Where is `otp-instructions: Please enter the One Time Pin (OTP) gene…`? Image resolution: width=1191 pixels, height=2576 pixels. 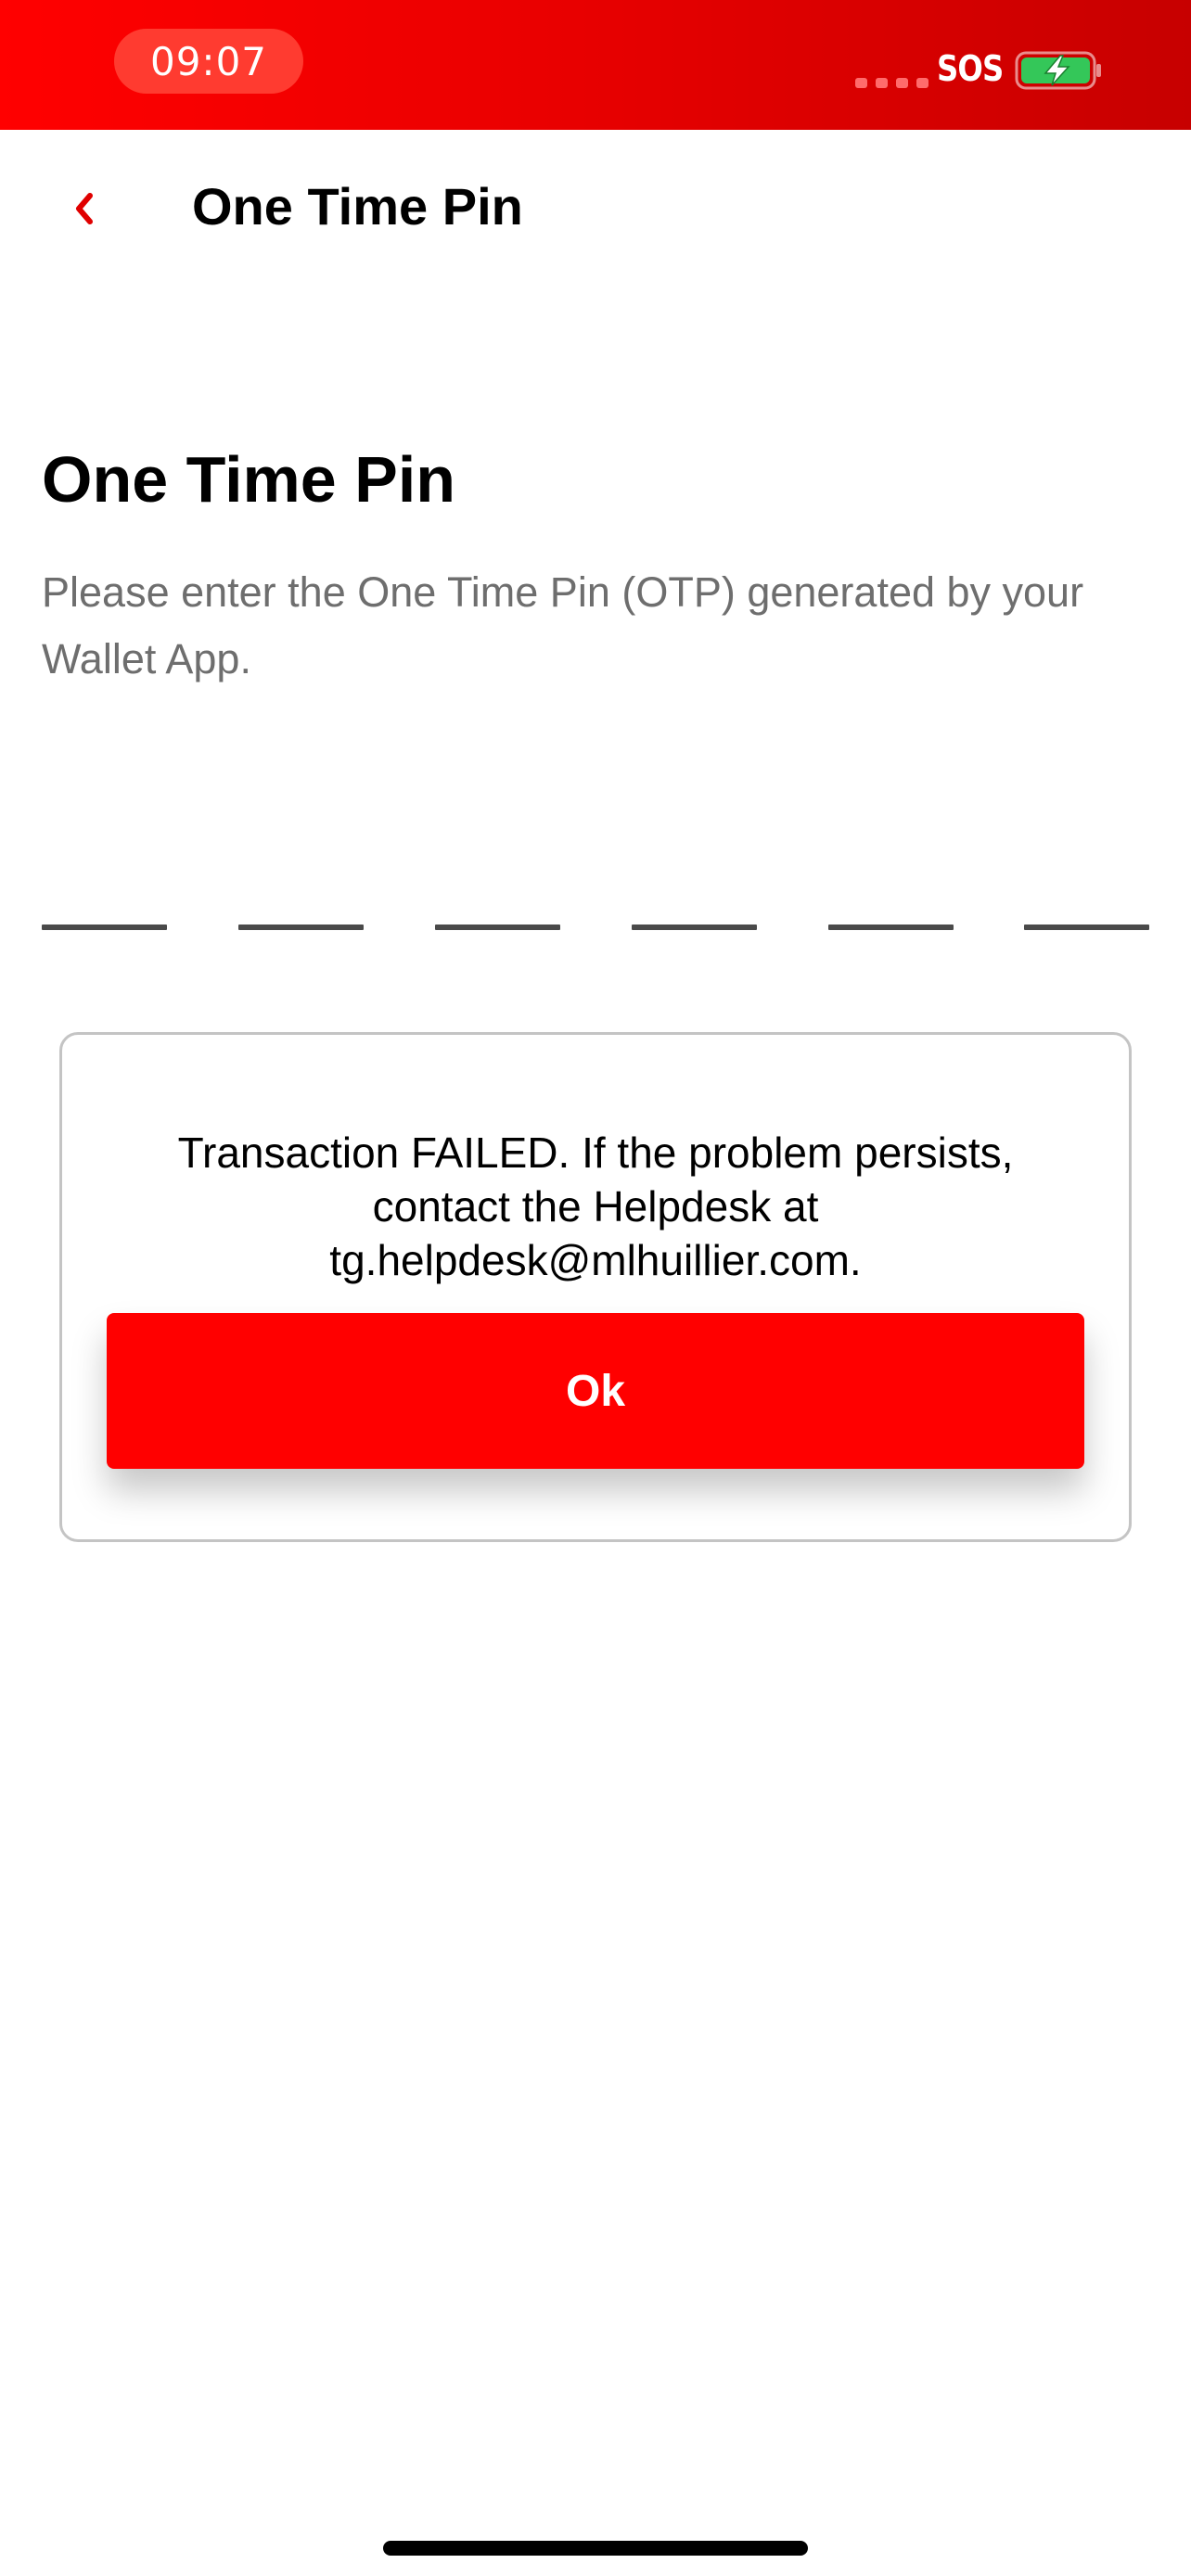
otp-instructions: Please enter the One Time Pin (OTP) gene… is located at coordinates (563, 625).